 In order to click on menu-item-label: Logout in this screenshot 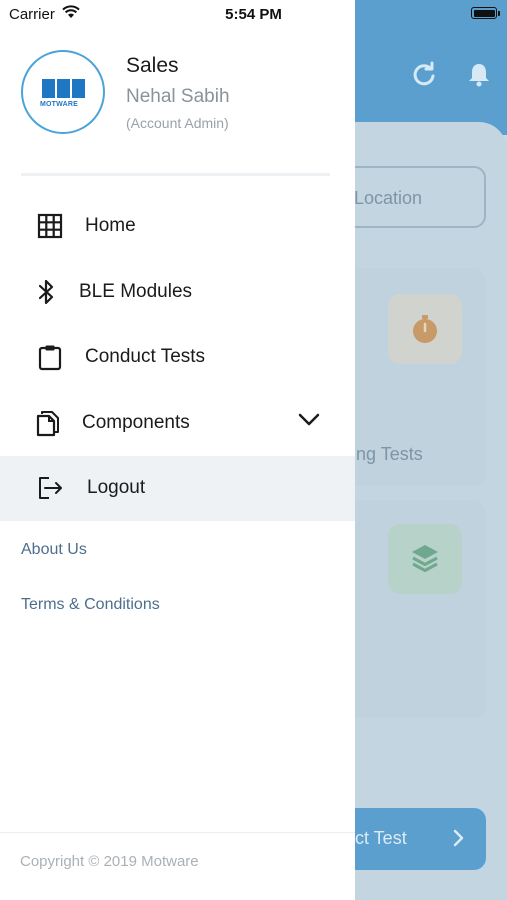, I will do `click(116, 487)`.